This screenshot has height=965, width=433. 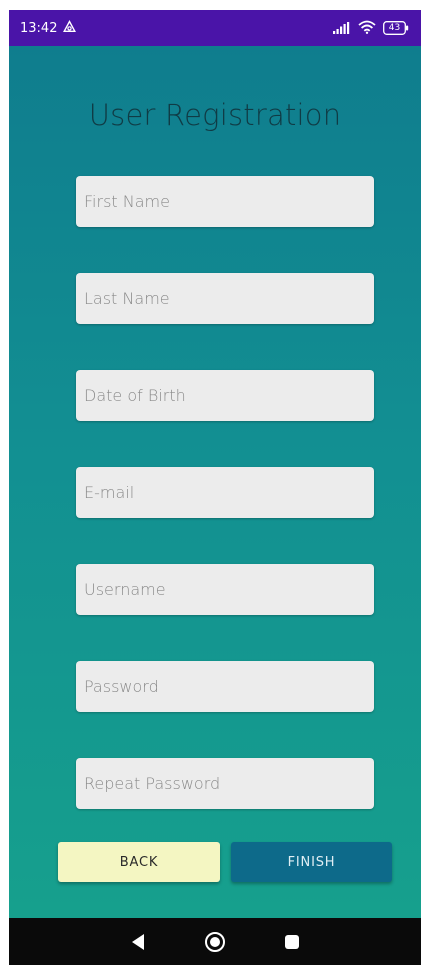 I want to click on navigation-bar, so click(x=215, y=941).